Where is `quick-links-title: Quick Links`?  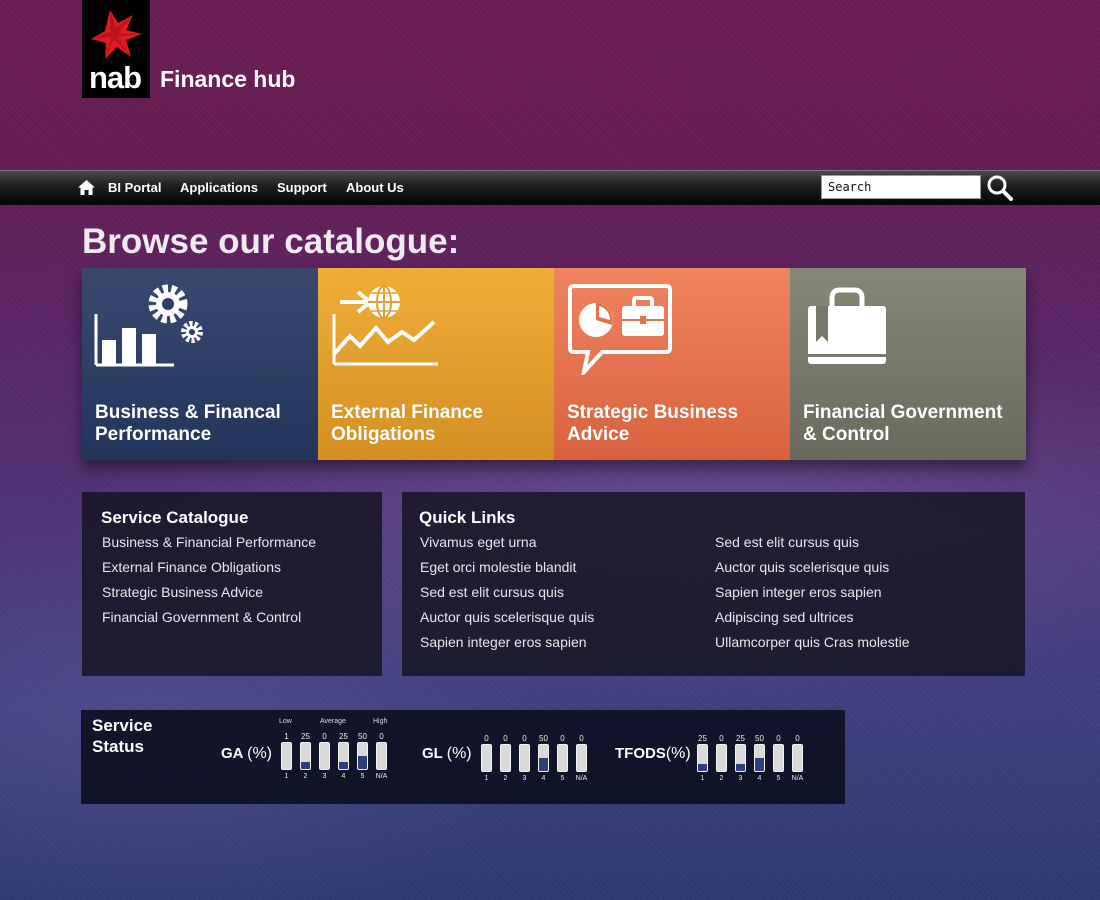 quick-links-title: Quick Links is located at coordinates (467, 517).